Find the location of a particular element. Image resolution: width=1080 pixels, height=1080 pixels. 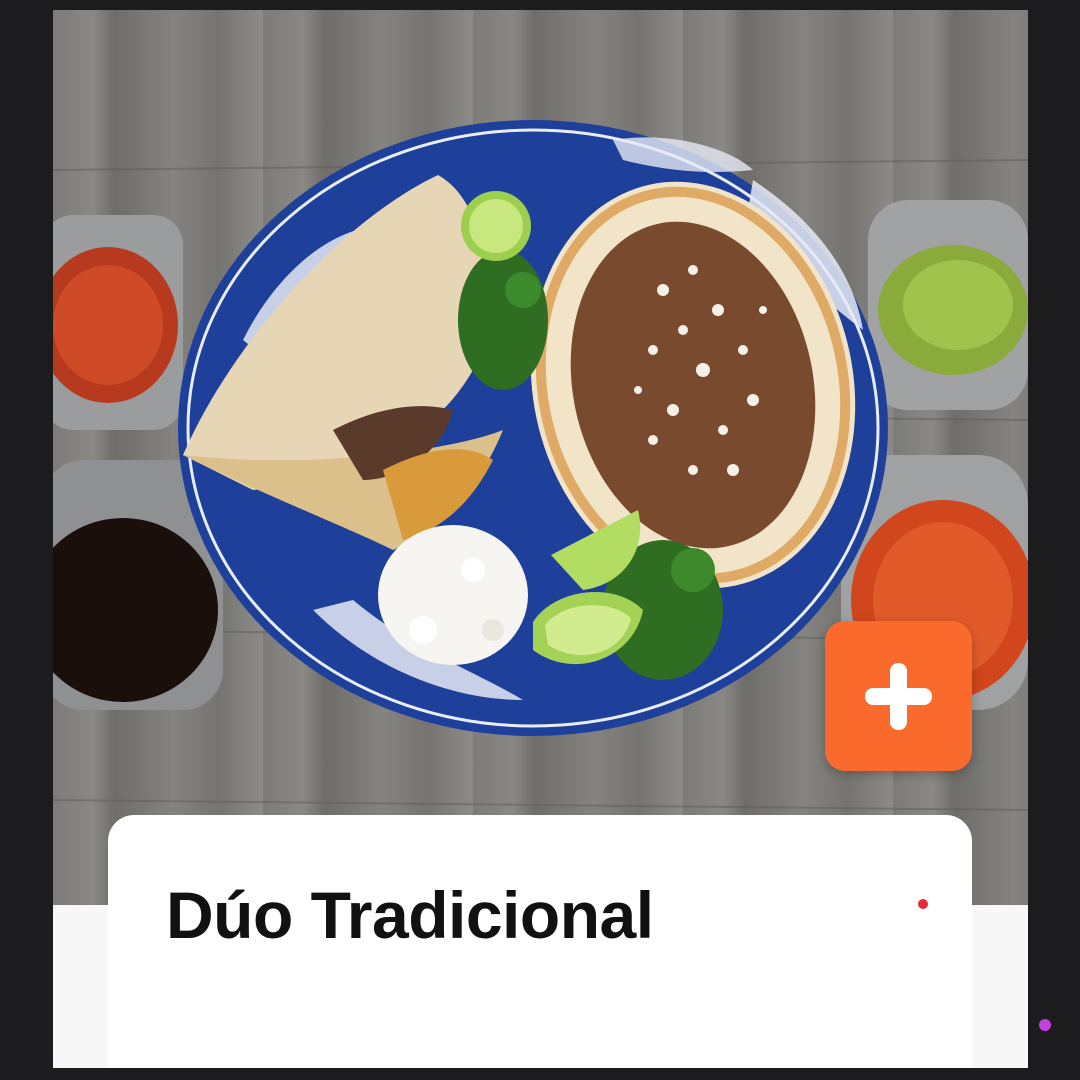

plus-icon is located at coordinates (898, 696).